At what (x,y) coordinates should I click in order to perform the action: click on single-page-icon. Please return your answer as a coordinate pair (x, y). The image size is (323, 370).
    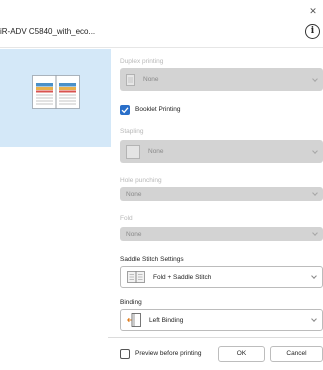
    Looking at the image, I should click on (130, 79).